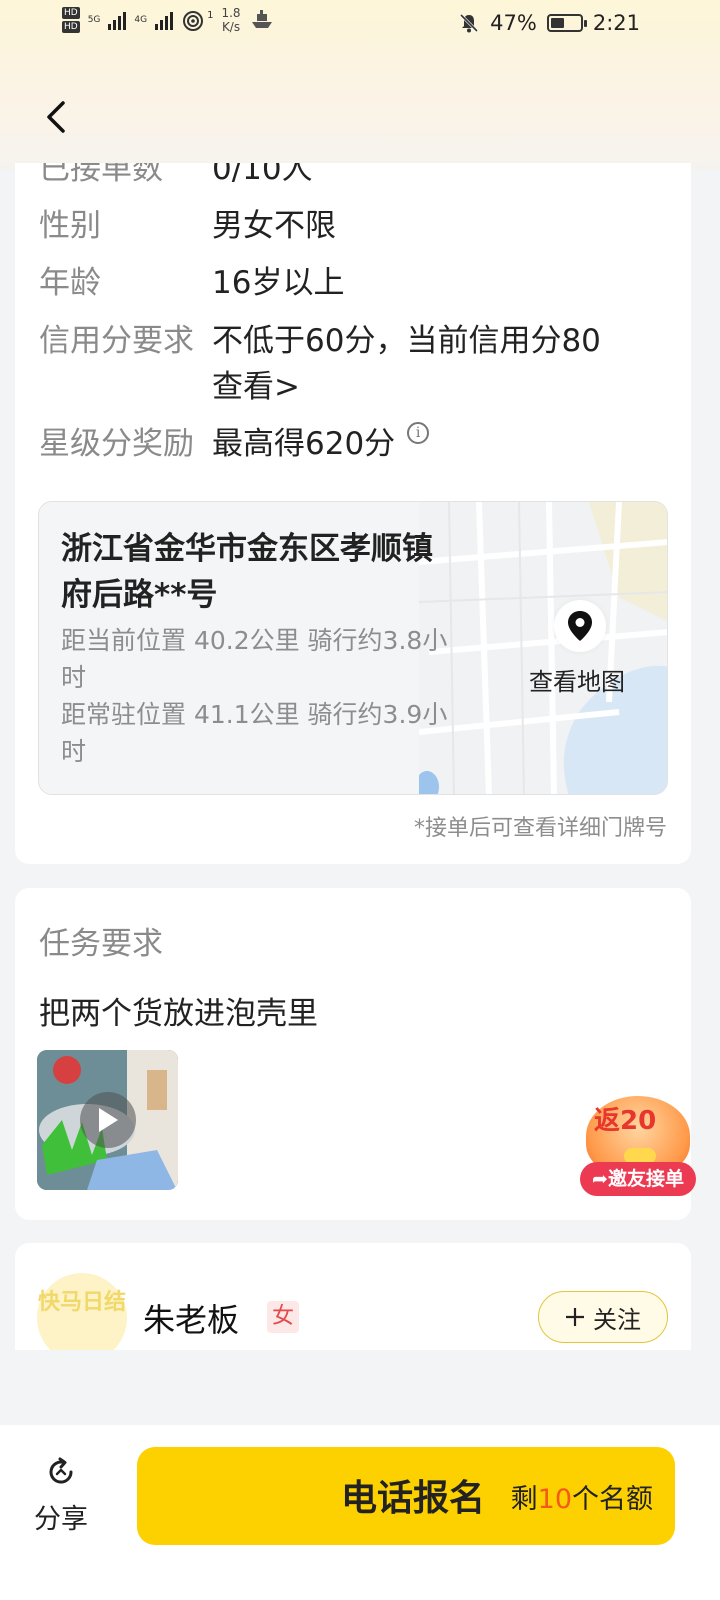  I want to click on remaining-count: 10, so click(554, 1499).